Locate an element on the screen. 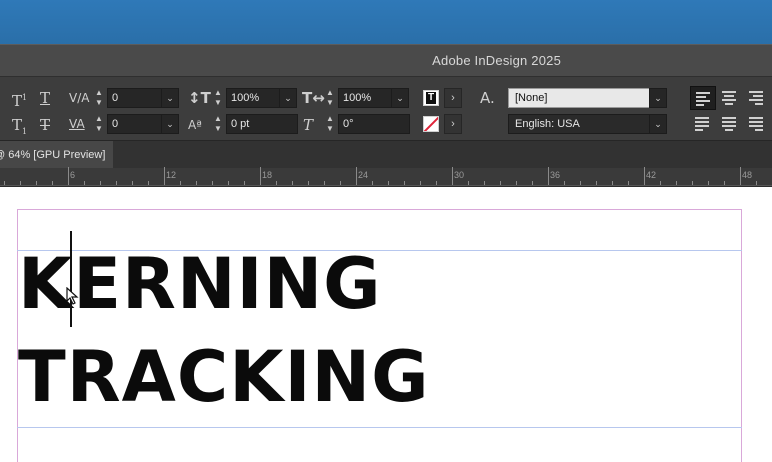 The width and height of the screenshot is (772, 462). horizontal-ruler: 6 12 18 24 30 36 42 48 is located at coordinates (386, 176).